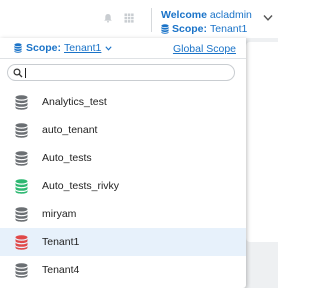 Image resolution: width=320 pixels, height=288 pixels. I want to click on header-scope-label: Scope:, so click(190, 29).